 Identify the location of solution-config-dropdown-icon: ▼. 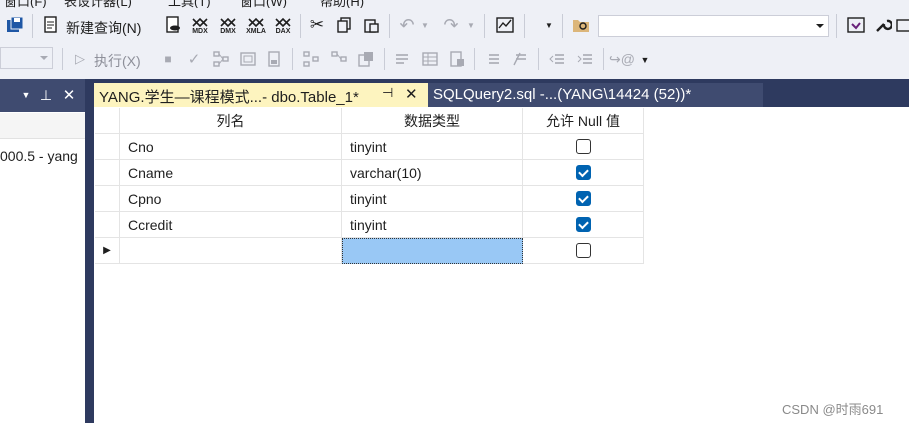
(549, 25).